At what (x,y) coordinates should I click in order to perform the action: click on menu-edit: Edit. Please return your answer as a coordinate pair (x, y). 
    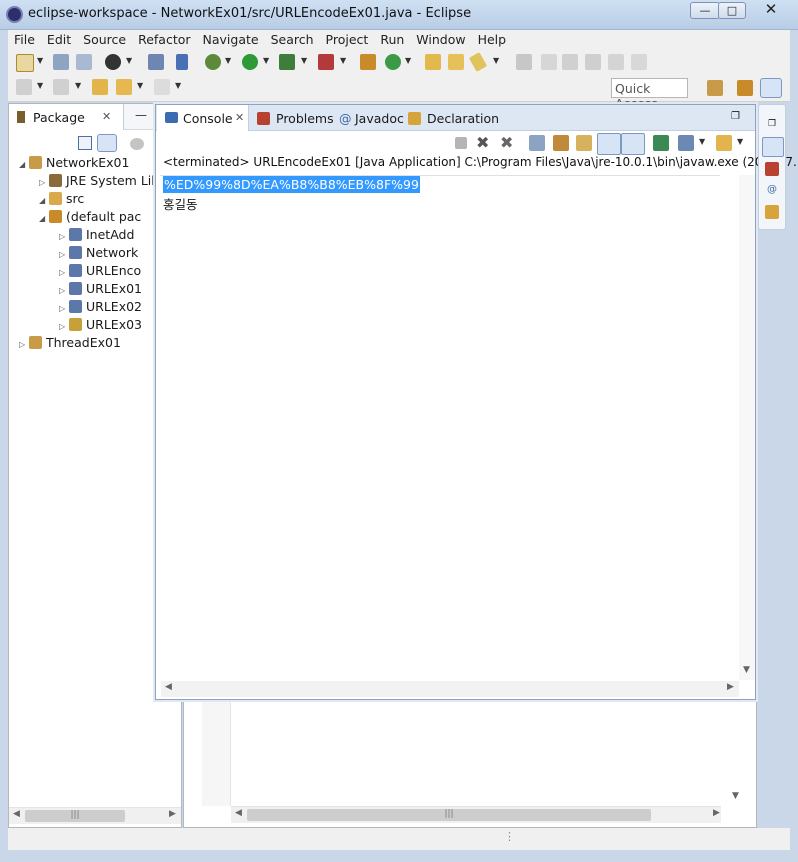
    Looking at the image, I should click on (59, 40).